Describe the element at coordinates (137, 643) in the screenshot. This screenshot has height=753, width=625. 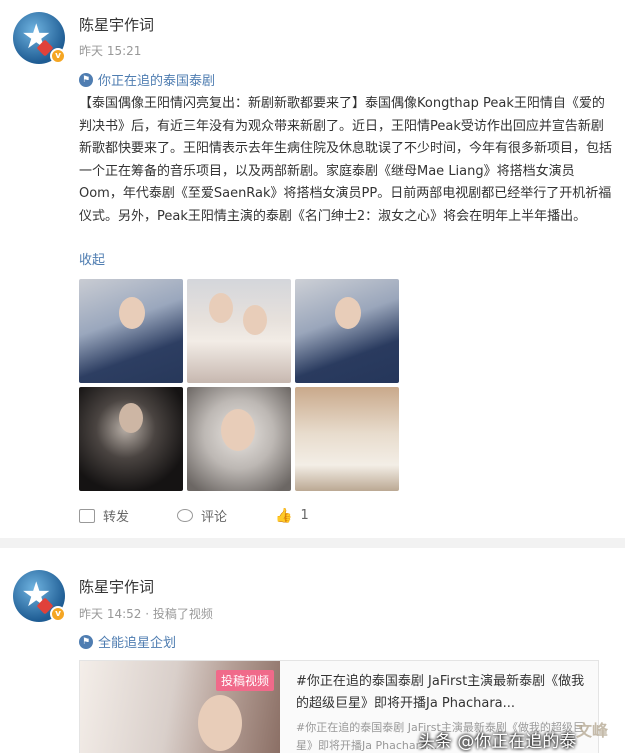
I see `topic-label: 全能追星企划` at that location.